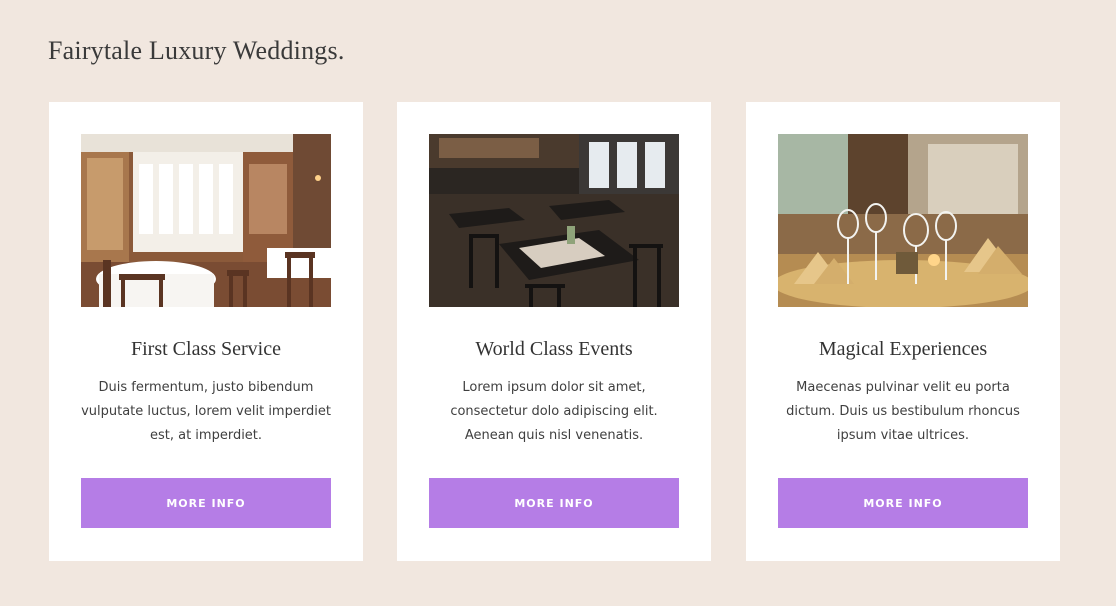  Describe the element at coordinates (554, 220) in the screenshot. I see `card-image-restaurant-dark` at that location.